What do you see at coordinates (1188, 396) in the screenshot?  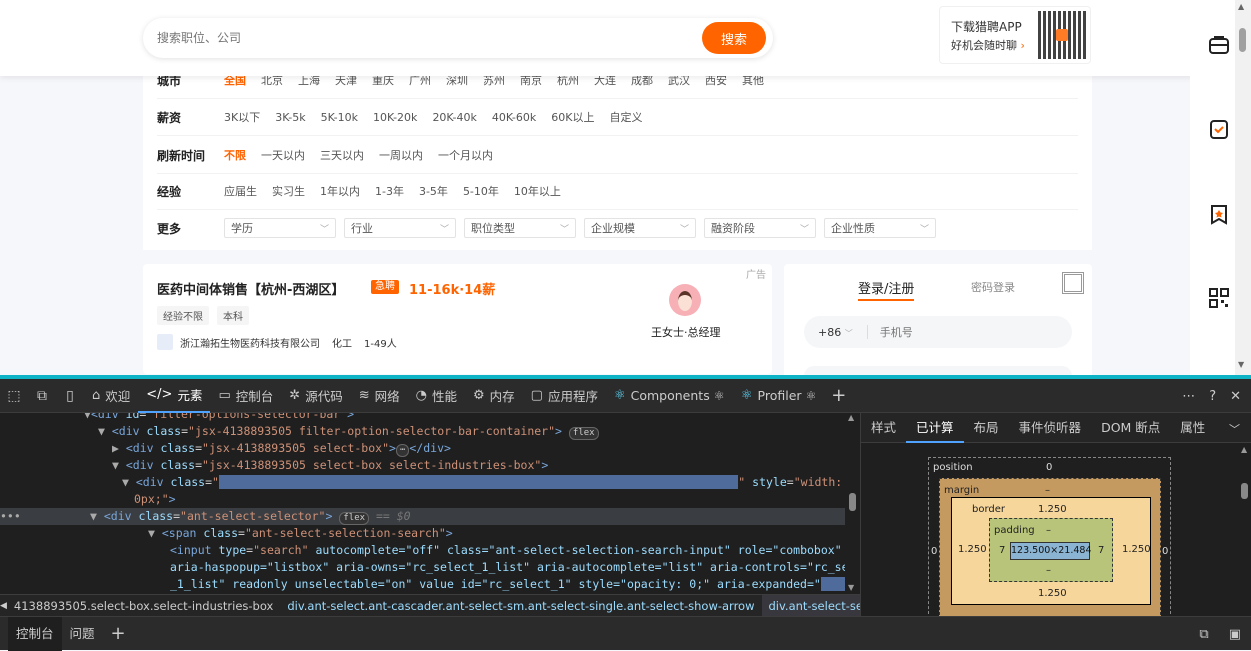 I see `more-icon: ⋯` at bounding box center [1188, 396].